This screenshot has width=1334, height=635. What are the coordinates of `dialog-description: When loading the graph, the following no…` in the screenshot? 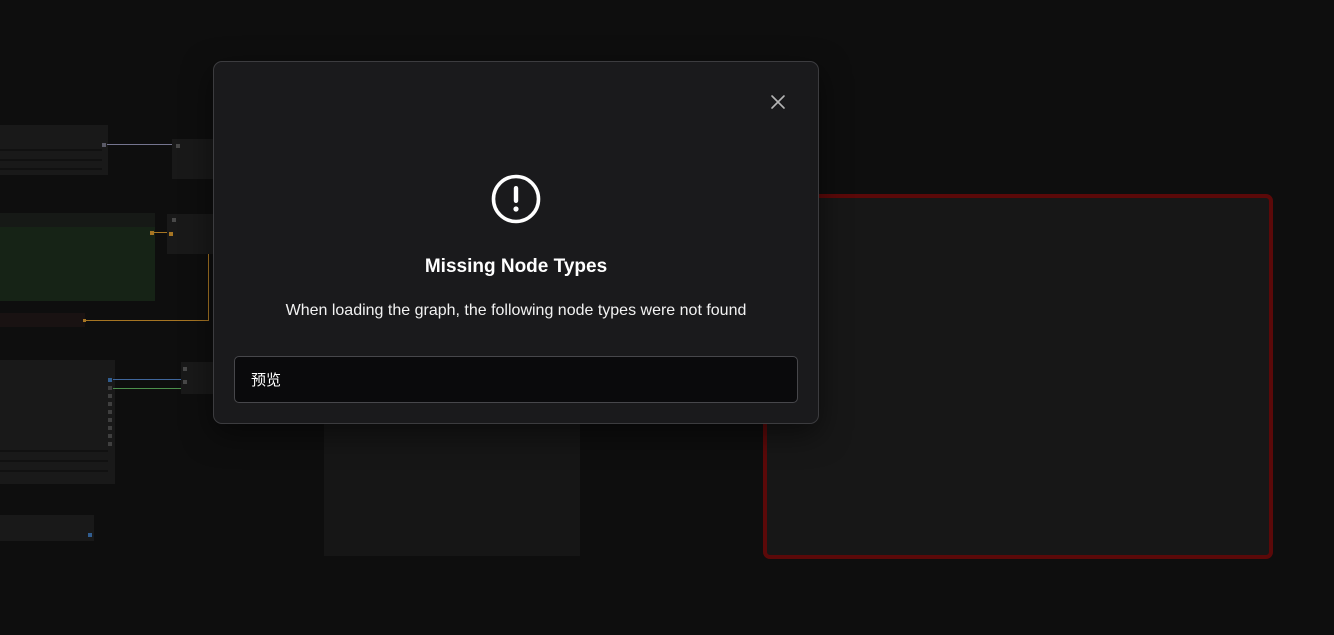 It's located at (516, 310).